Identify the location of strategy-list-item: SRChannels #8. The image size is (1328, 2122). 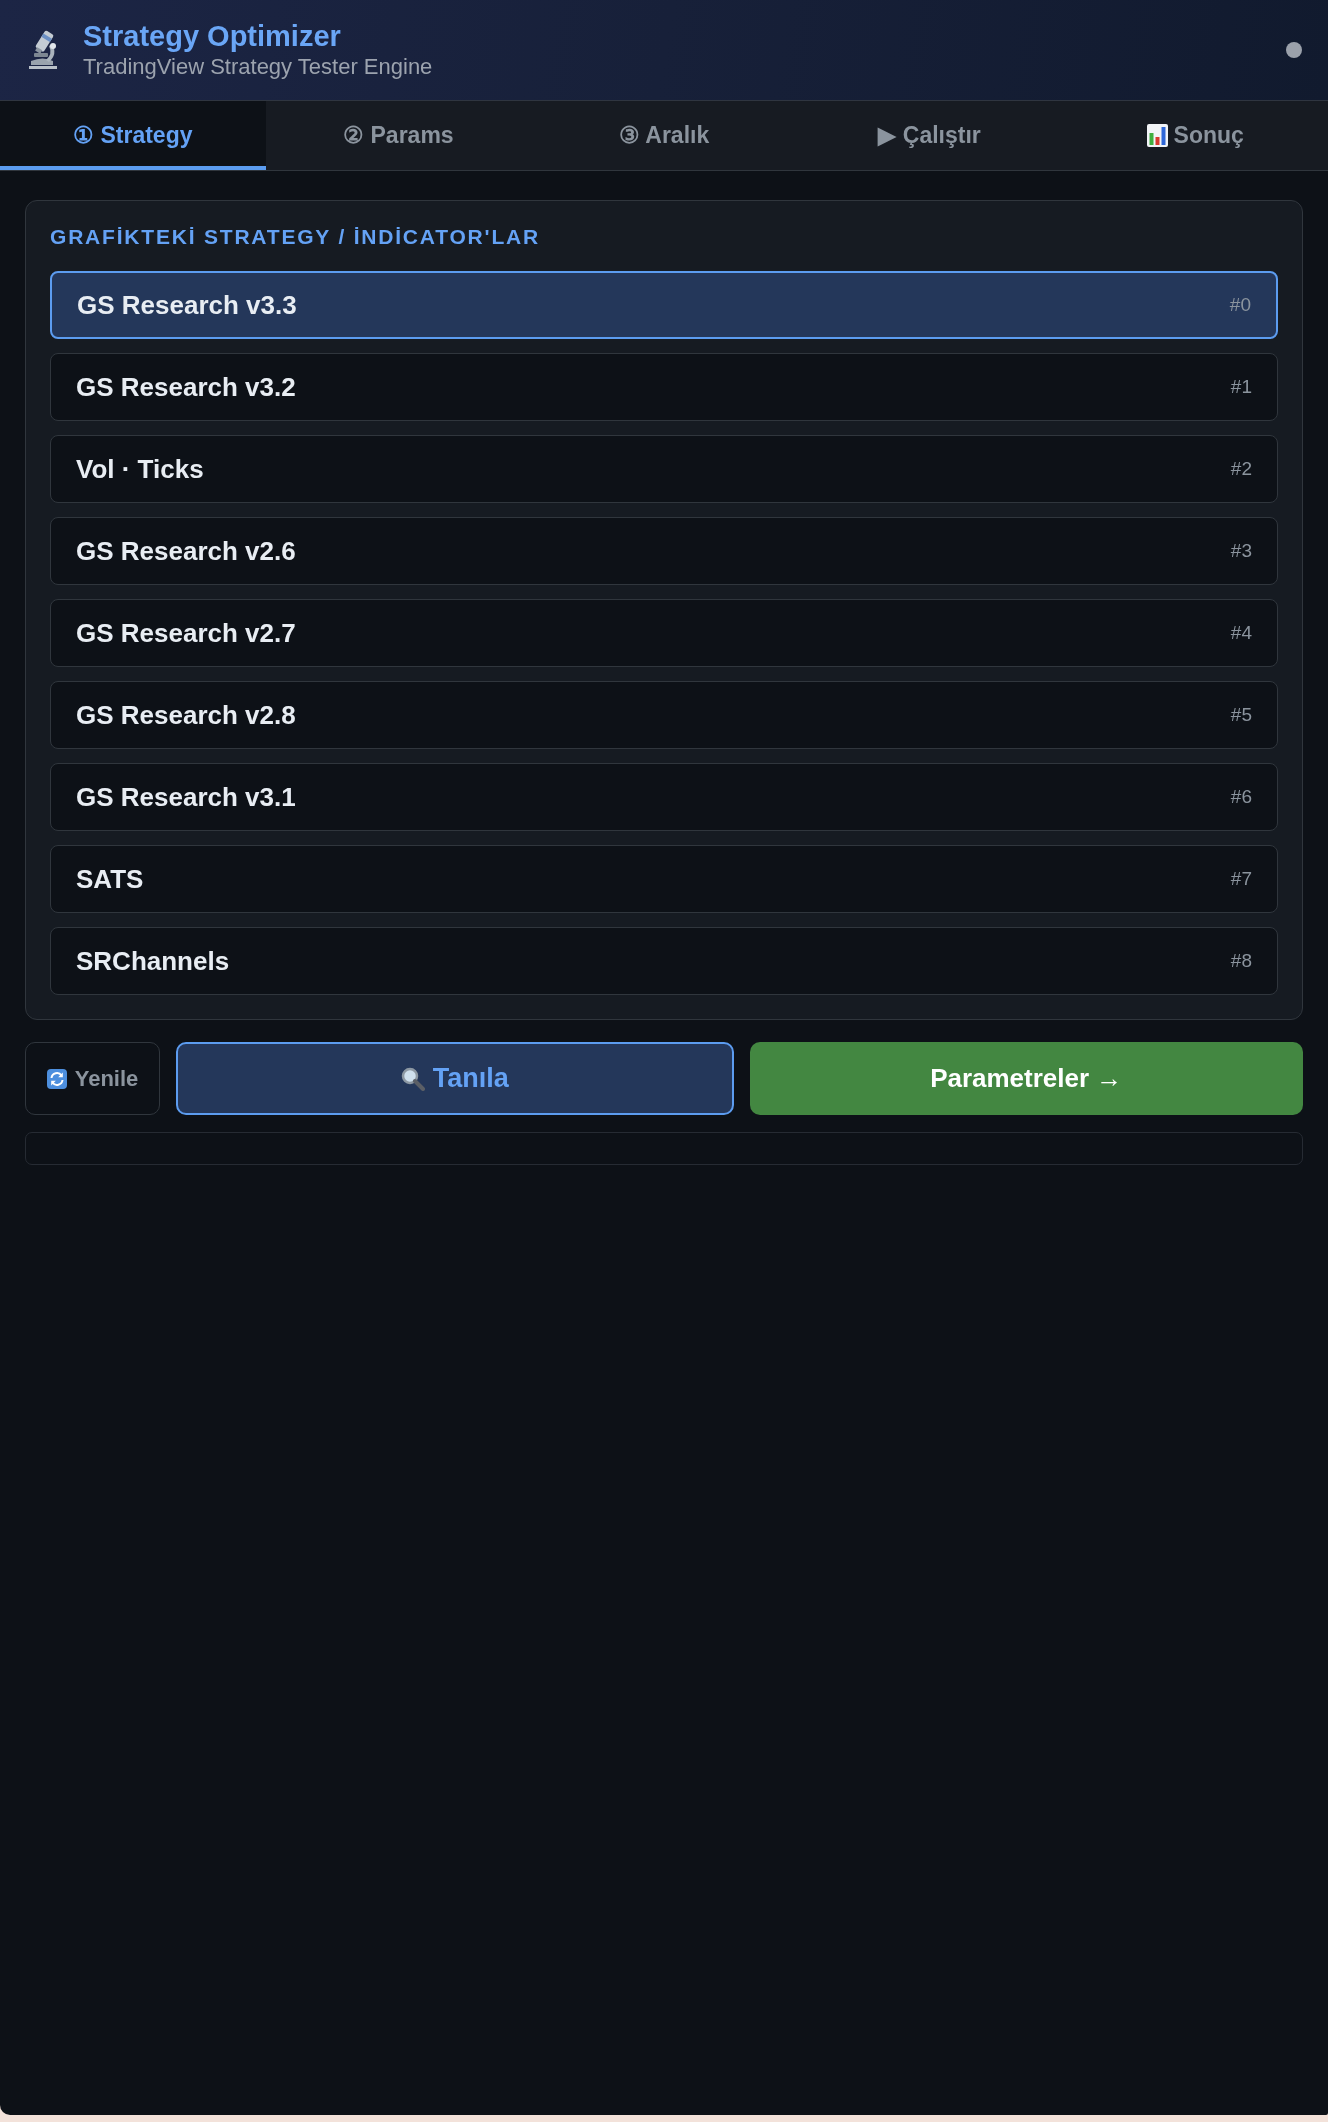
(664, 961).